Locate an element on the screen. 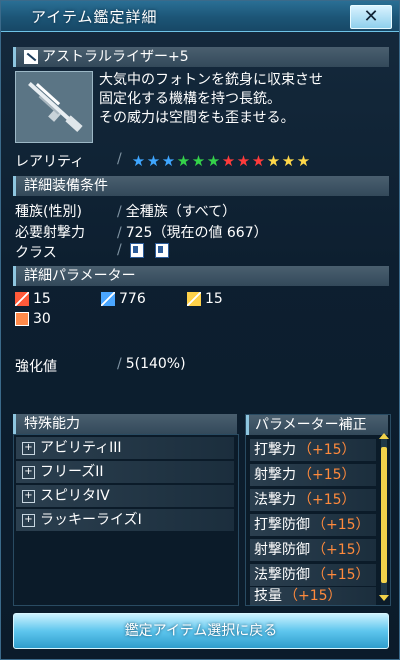  window-title: アイテム鑑定詳細 is located at coordinates (94, 17).